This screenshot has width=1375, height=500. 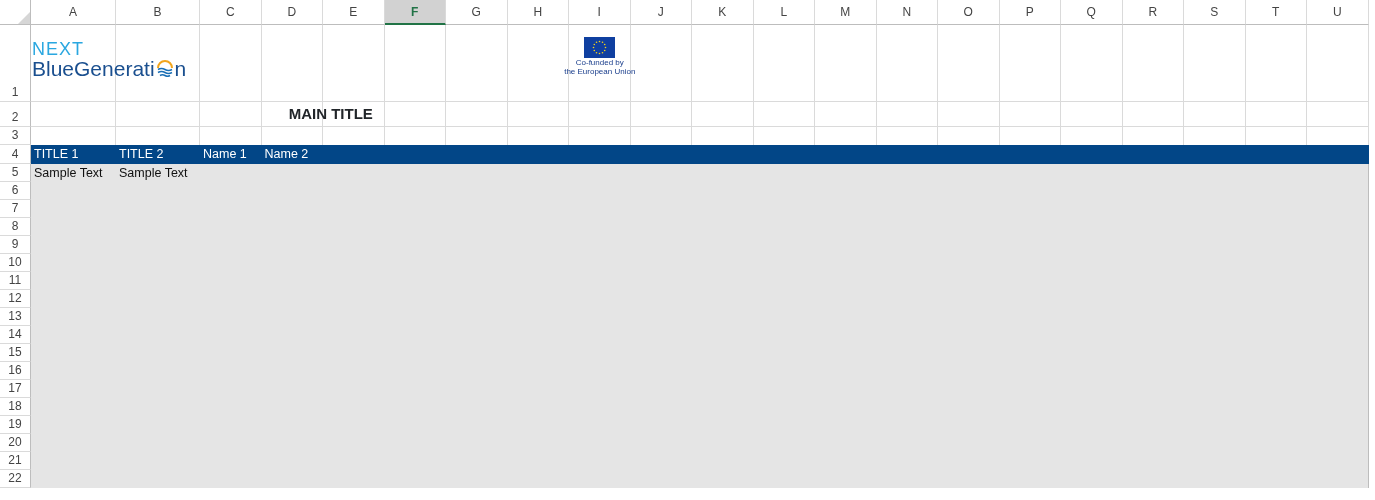 I want to click on column-title: Name 2, so click(x=286, y=155).